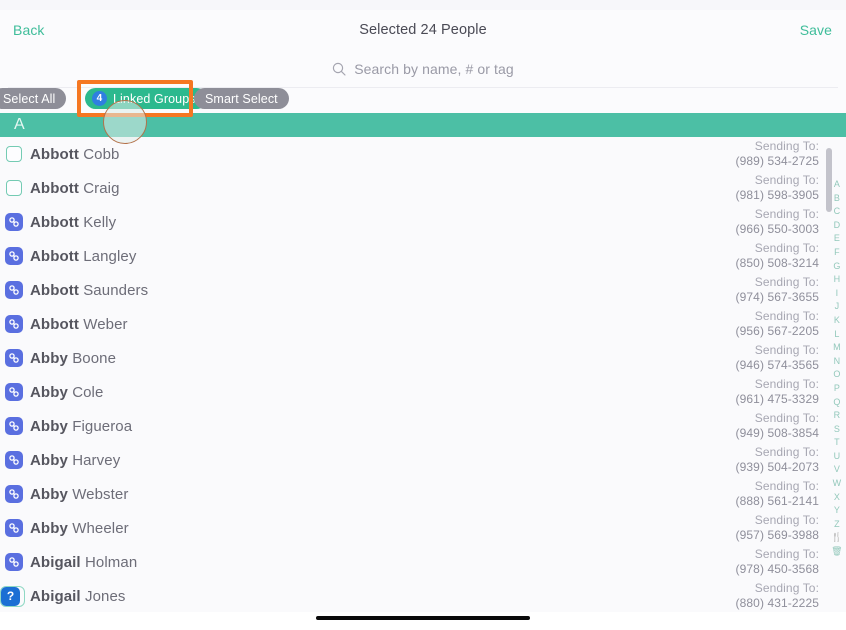 Image resolution: width=846 pixels, height=630 pixels. I want to click on unknown-contact-icon: ?, so click(12, 596).